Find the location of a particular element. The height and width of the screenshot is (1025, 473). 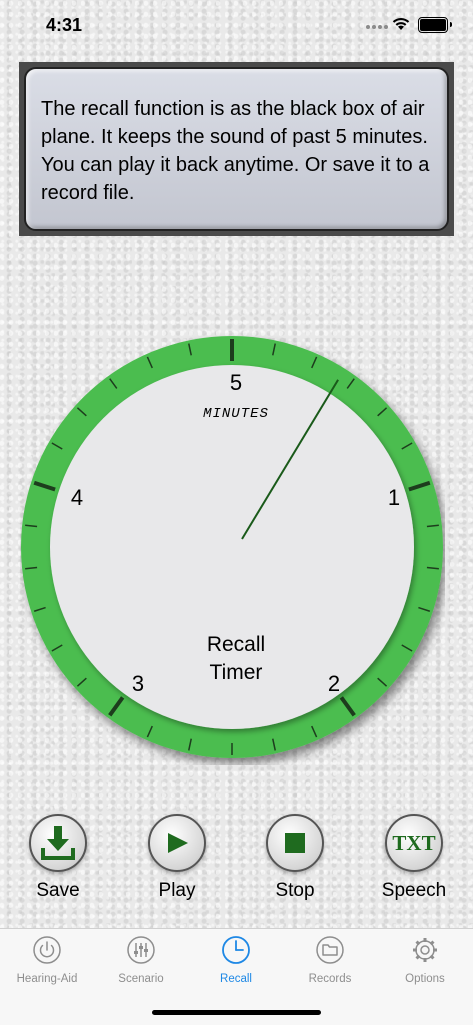

play-button: Play is located at coordinates (177, 858).